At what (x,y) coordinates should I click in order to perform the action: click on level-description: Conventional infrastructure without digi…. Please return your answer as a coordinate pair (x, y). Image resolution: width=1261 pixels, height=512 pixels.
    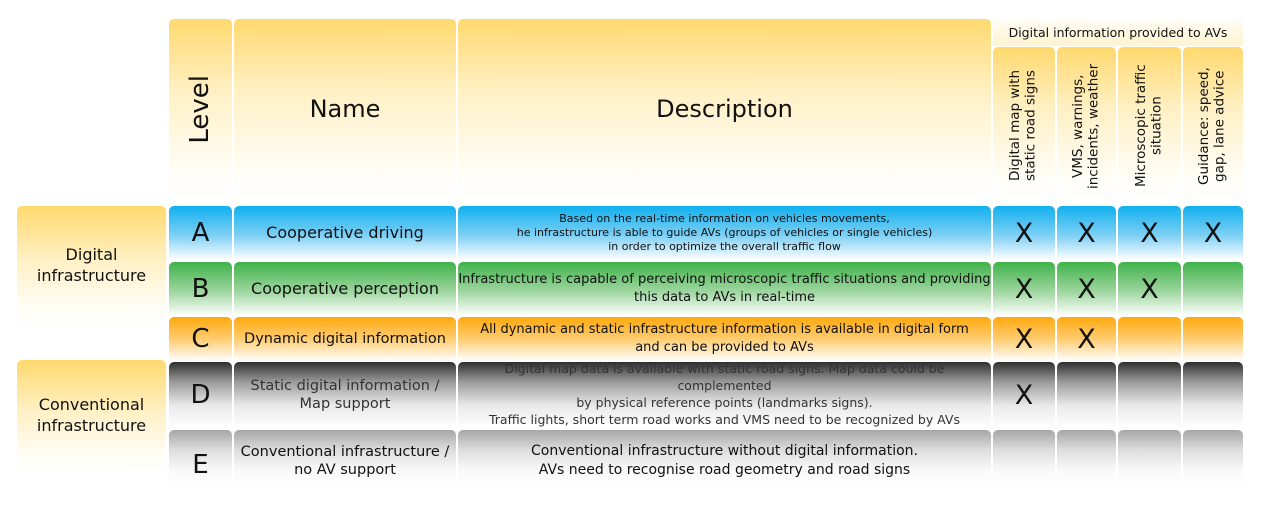
    Looking at the image, I should click on (724, 460).